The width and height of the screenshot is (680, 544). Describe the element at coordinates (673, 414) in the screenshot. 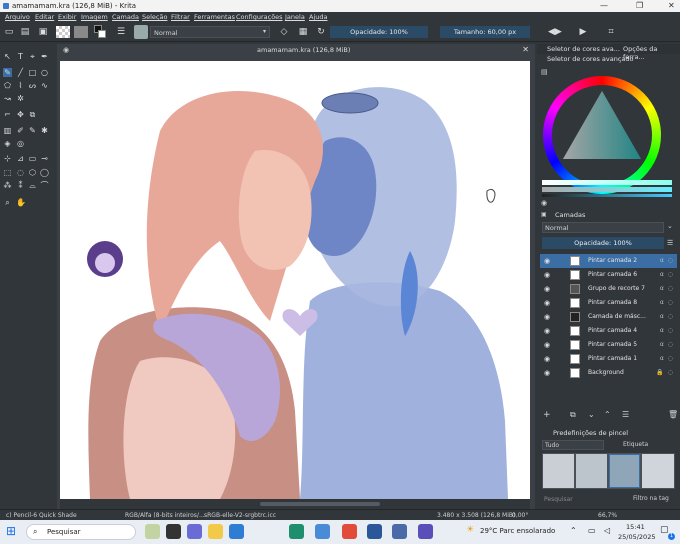

I see `delete-layer-icon: 🗑` at that location.